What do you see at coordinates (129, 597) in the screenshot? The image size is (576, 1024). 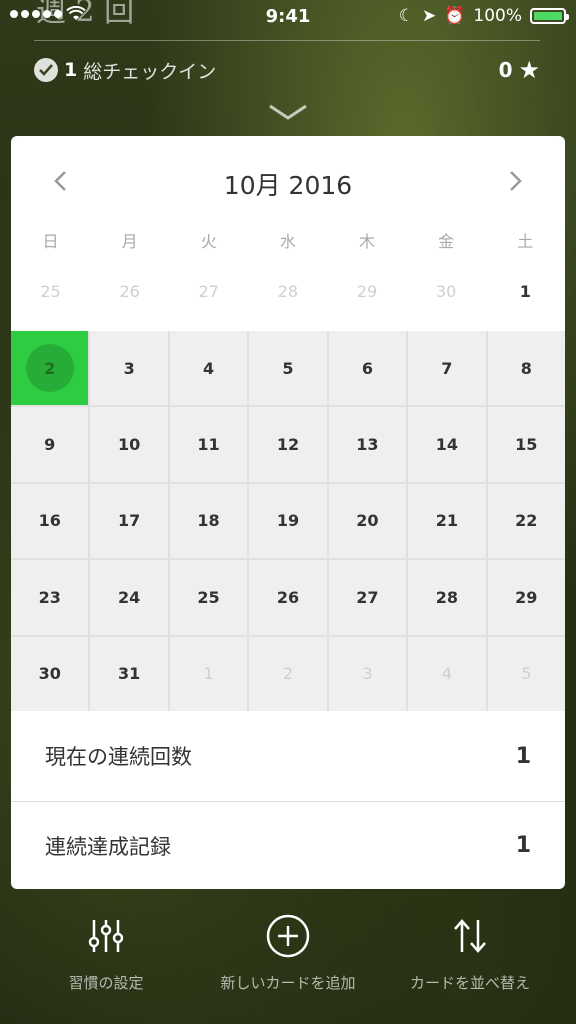 I see `day-cell: 24` at bounding box center [129, 597].